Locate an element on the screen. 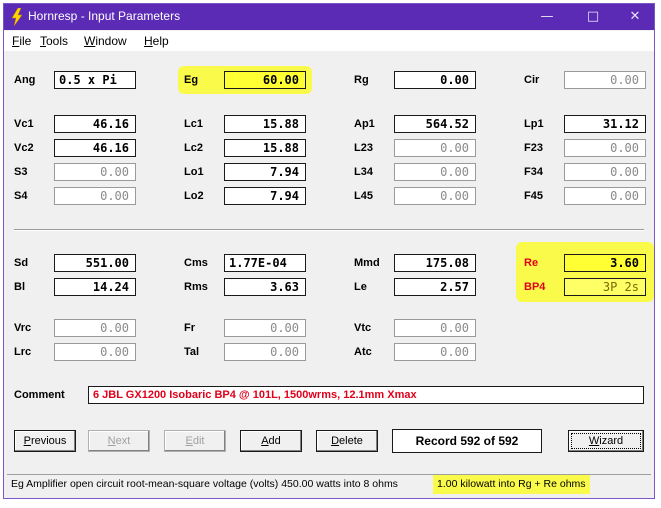 This screenshot has width=661, height=508. field-s4: 0.00 is located at coordinates (95, 196).